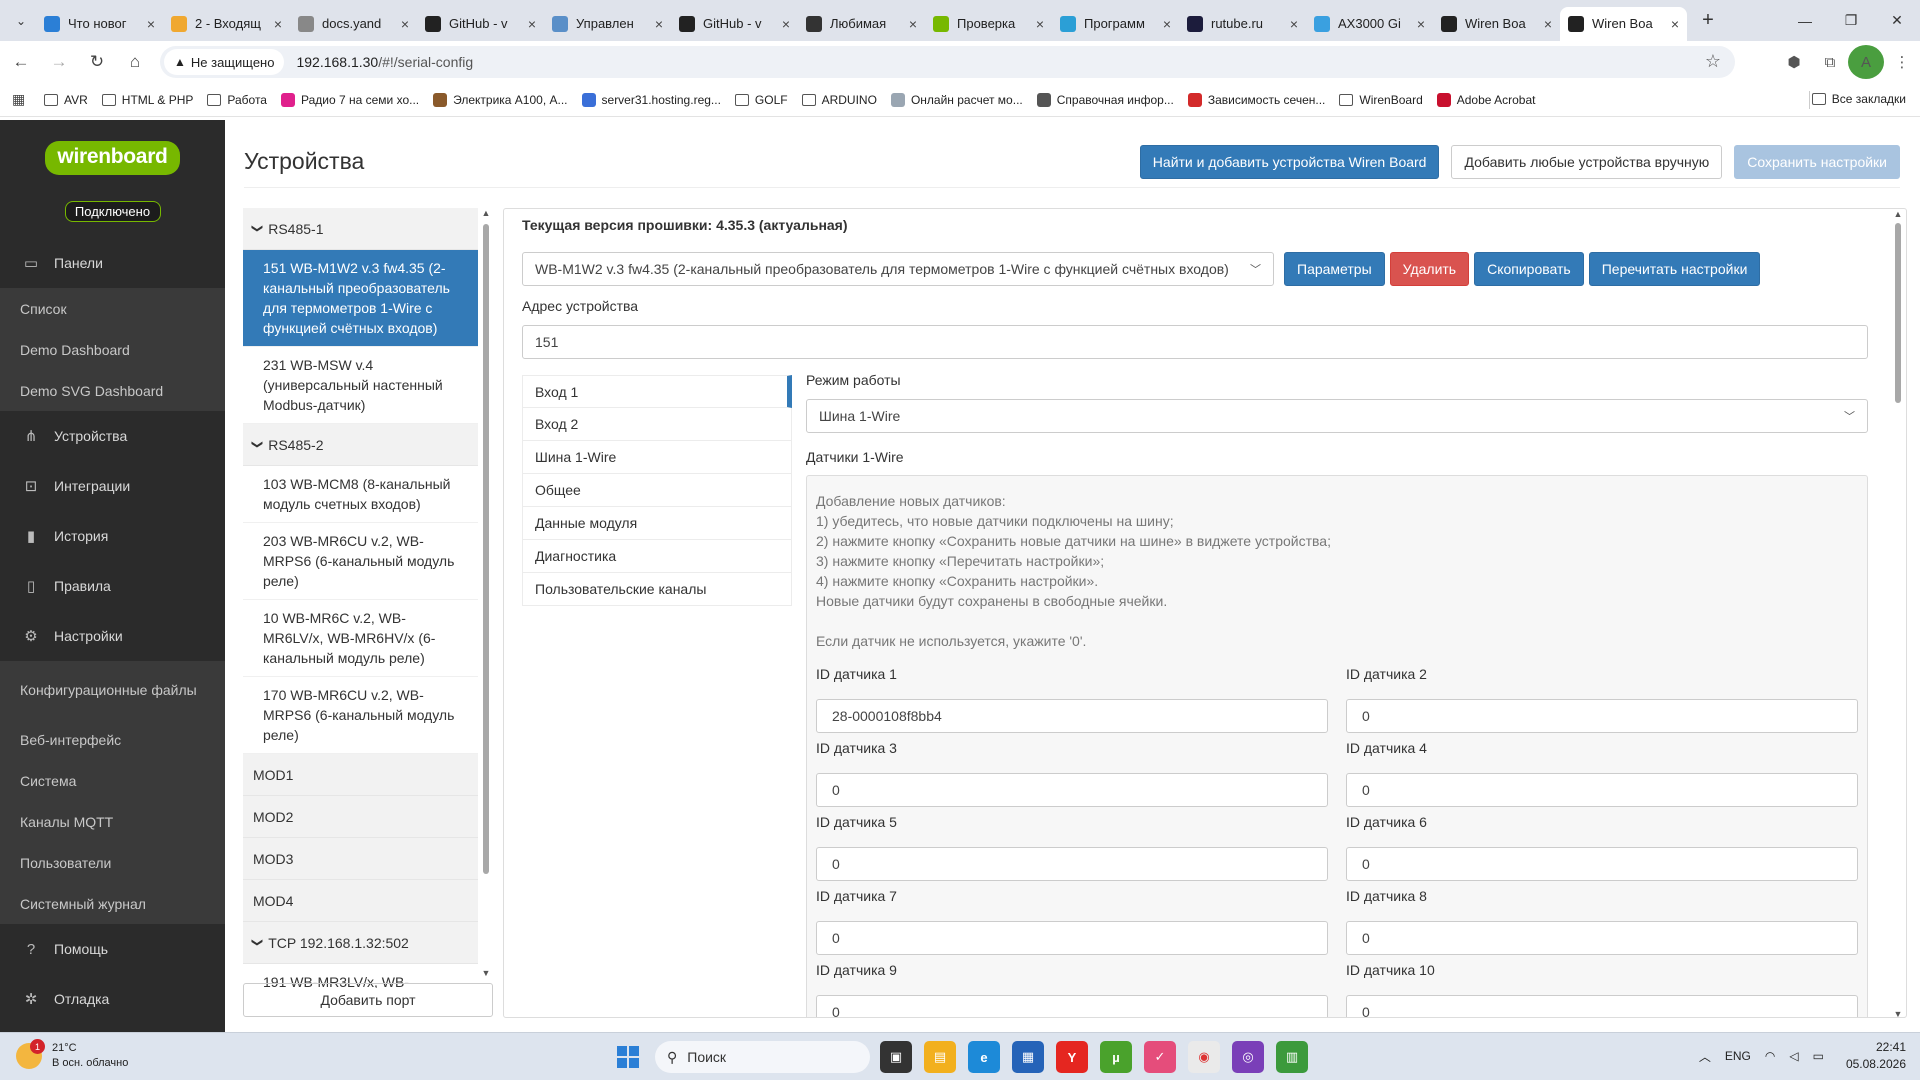  What do you see at coordinates (112, 780) in the screenshot?
I see `sidebar-item-система: Система` at bounding box center [112, 780].